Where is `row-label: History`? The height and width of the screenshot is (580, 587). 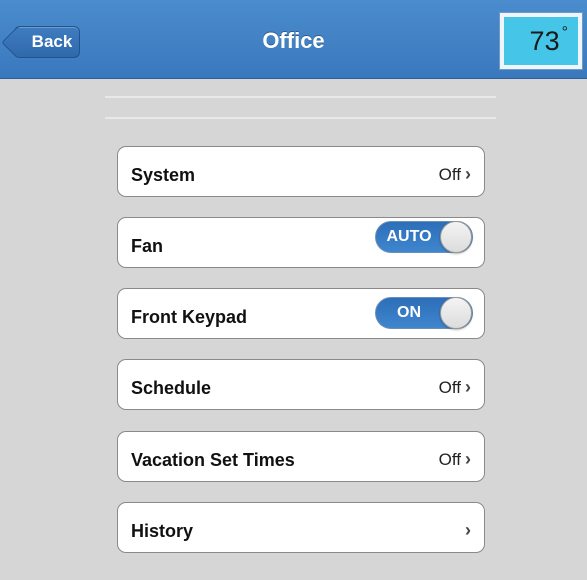
row-label: History is located at coordinates (162, 531).